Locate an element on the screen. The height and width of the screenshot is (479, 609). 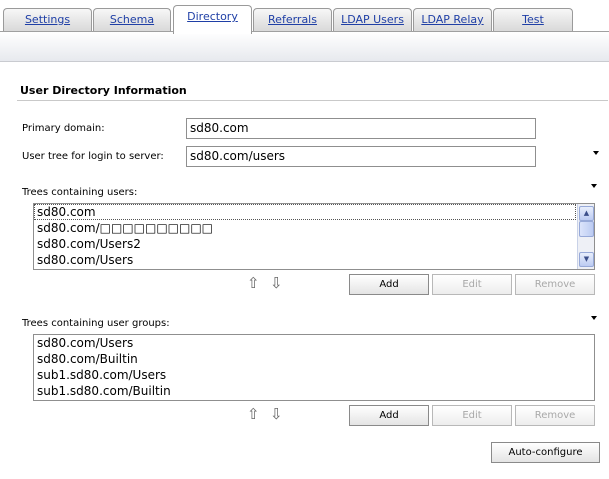
list-item: sd80.com/Builtin is located at coordinates (314, 359).